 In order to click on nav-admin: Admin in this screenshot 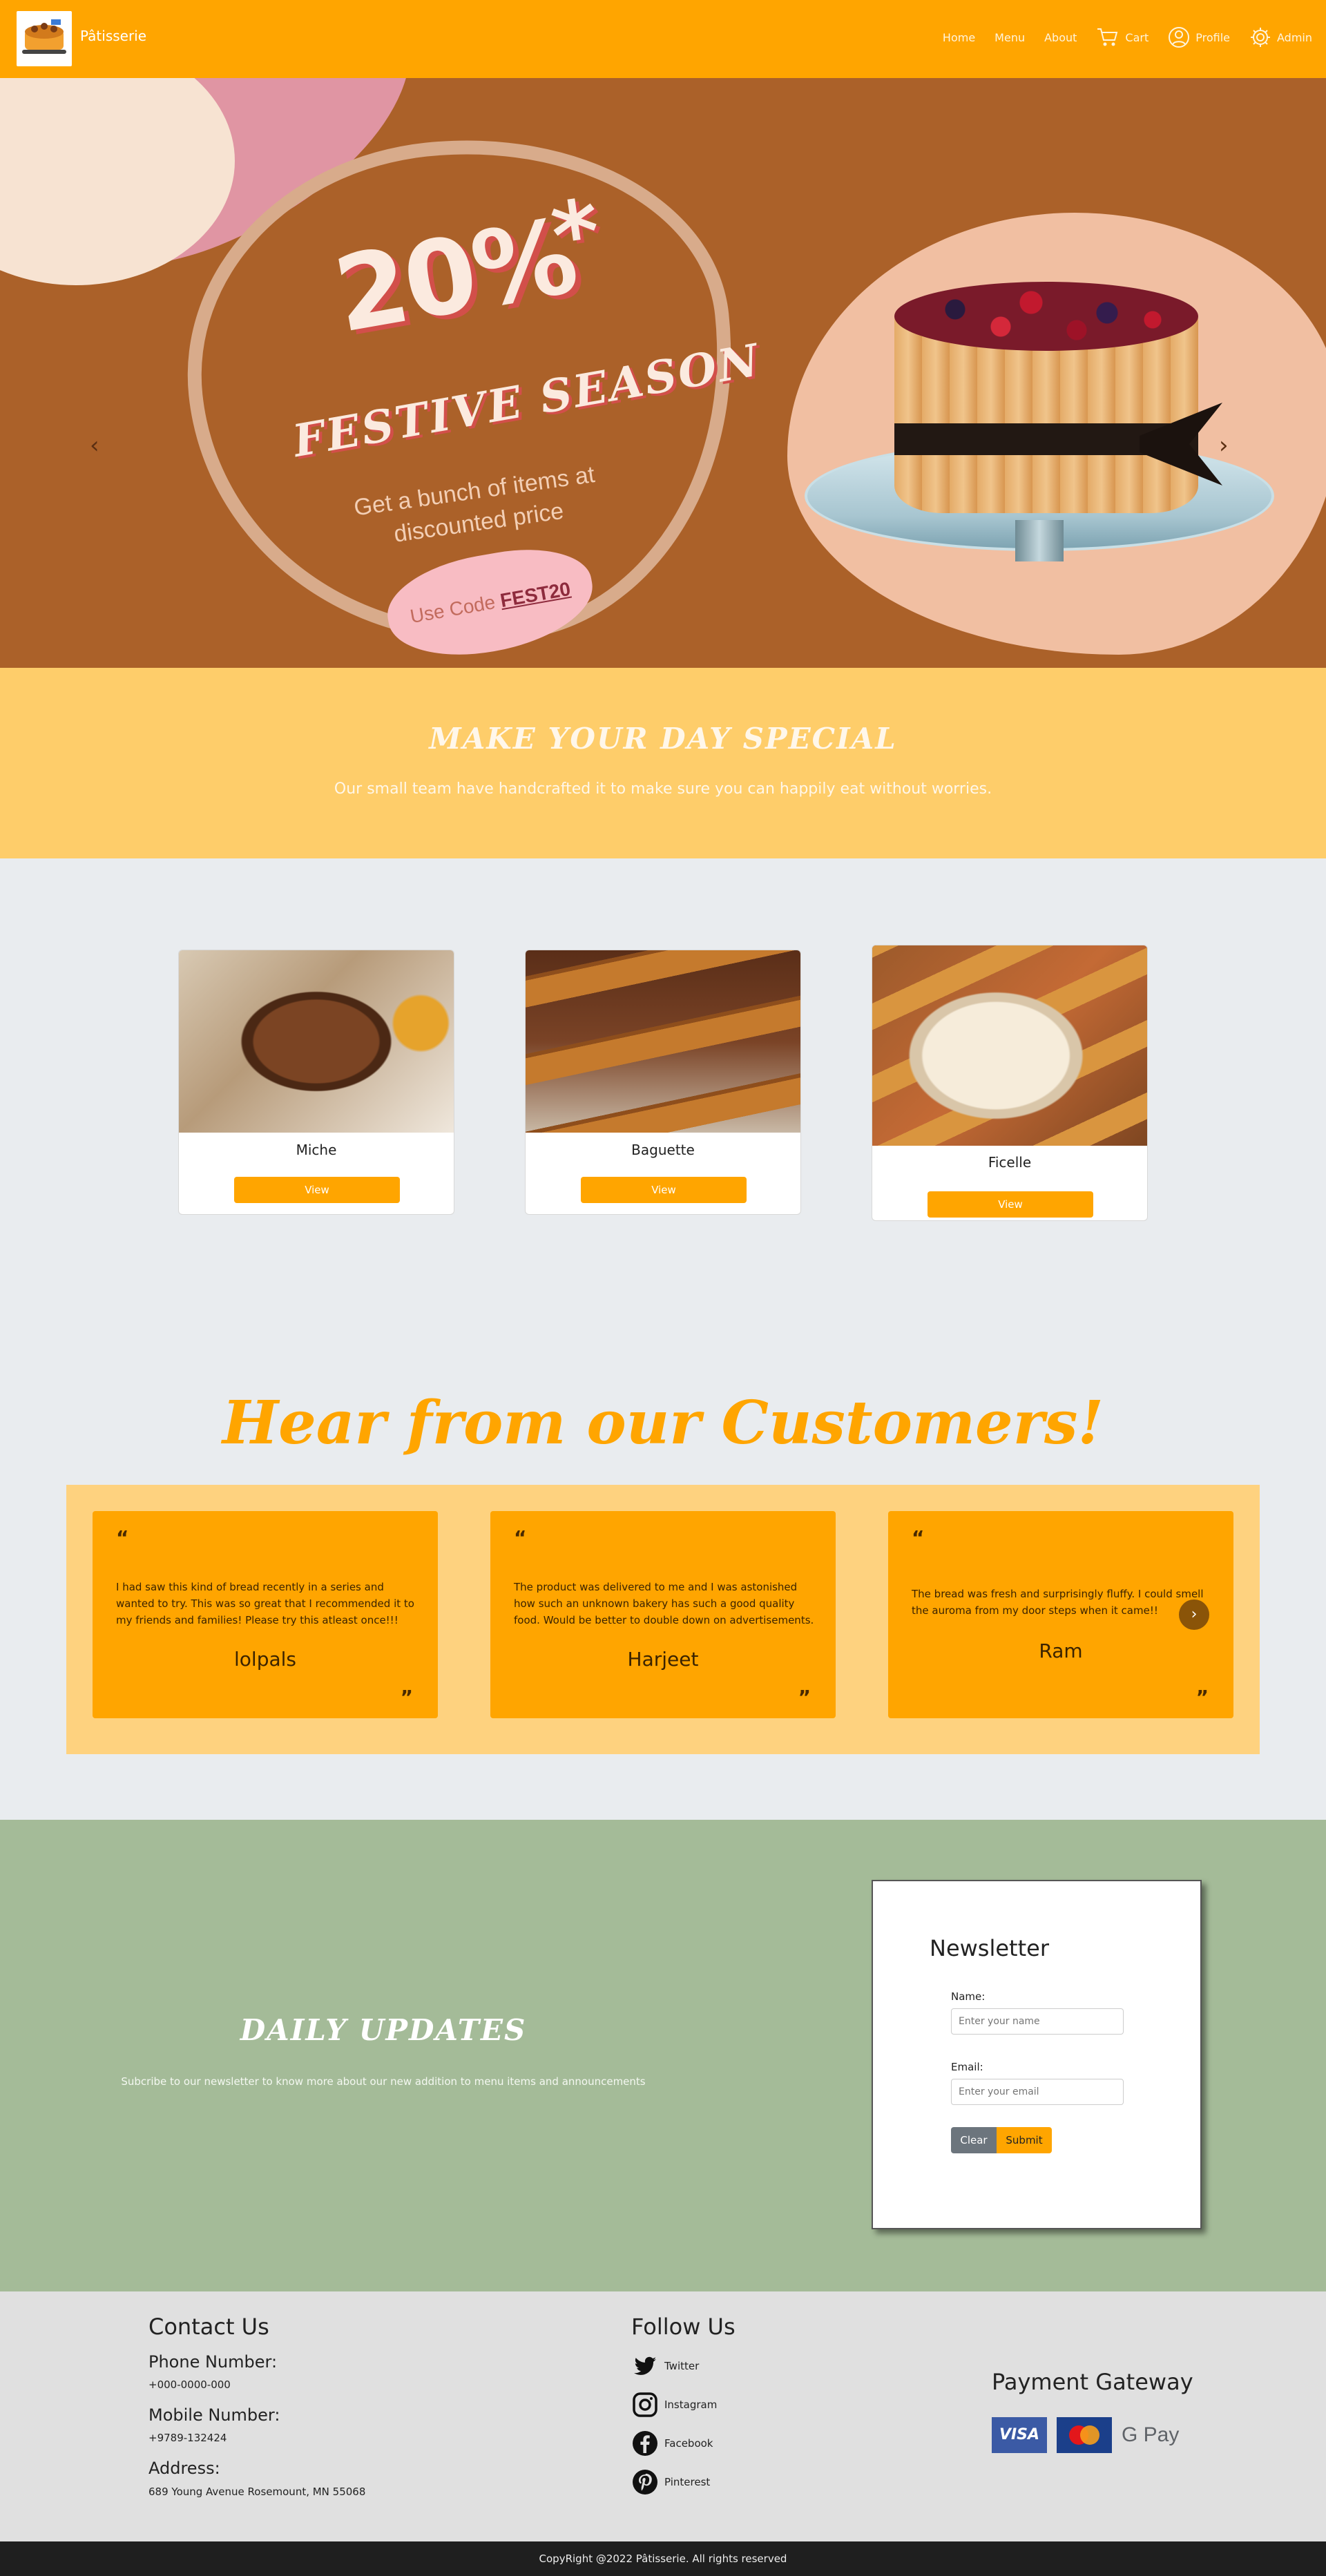, I will do `click(1280, 37)`.